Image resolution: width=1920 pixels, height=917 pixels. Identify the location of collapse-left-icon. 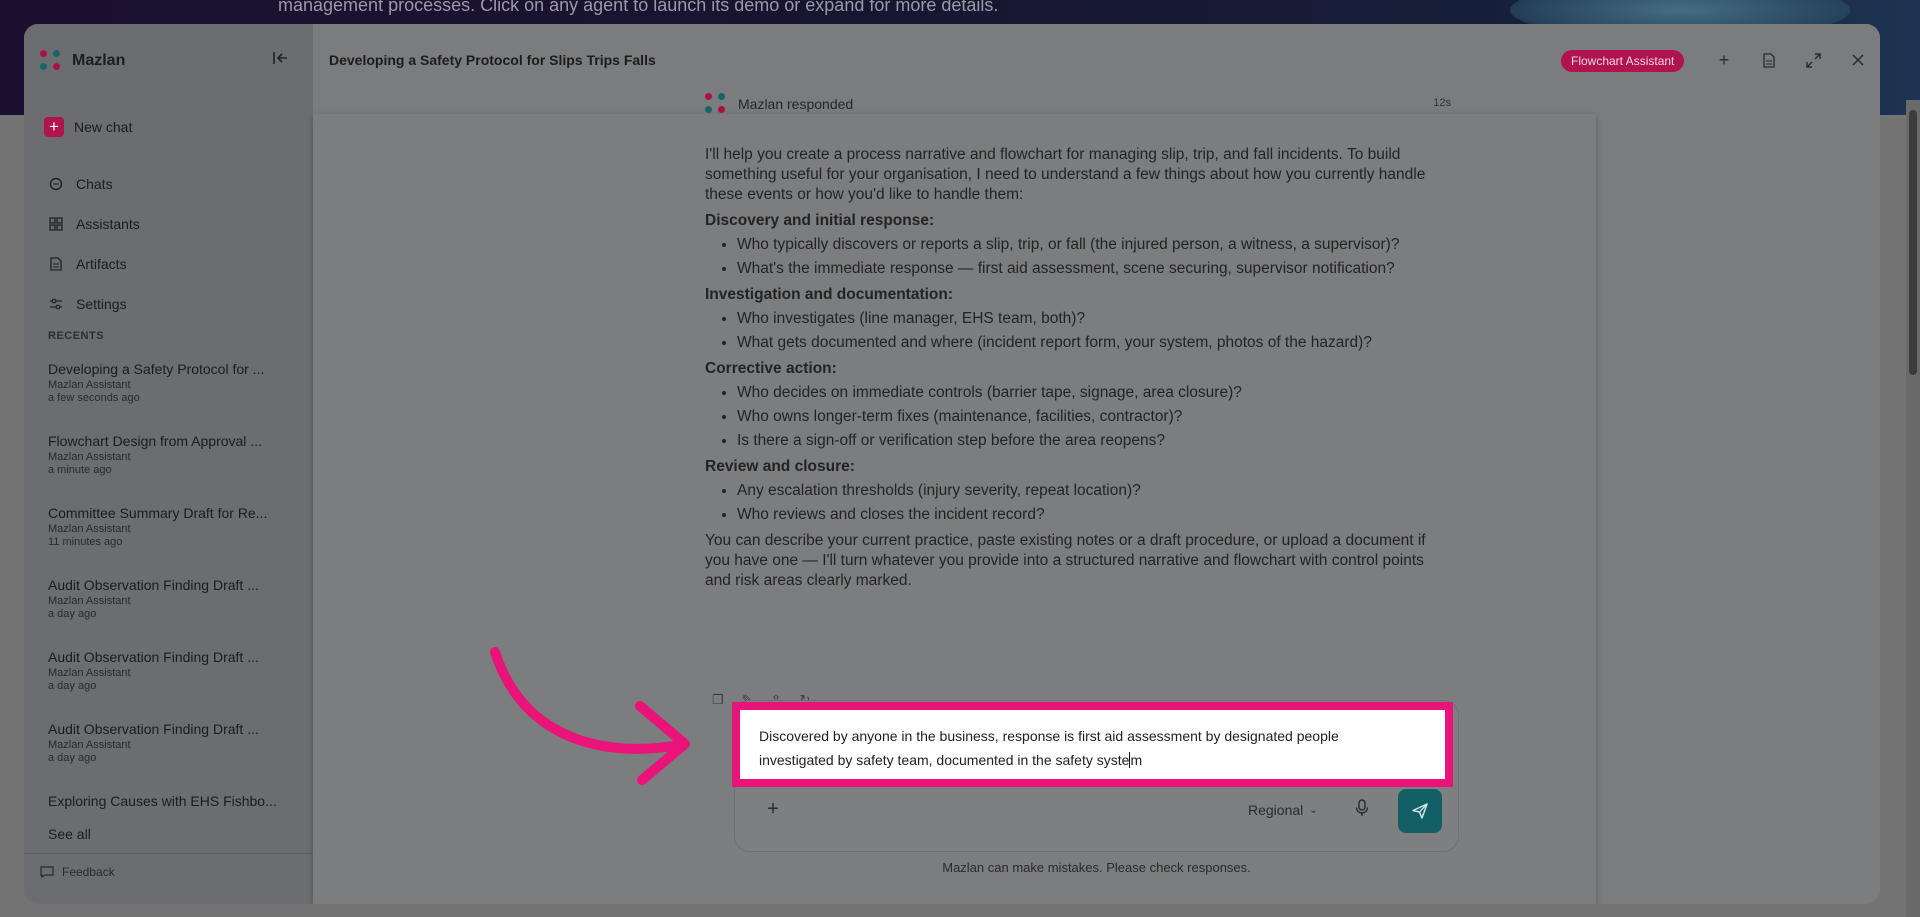
(280, 58).